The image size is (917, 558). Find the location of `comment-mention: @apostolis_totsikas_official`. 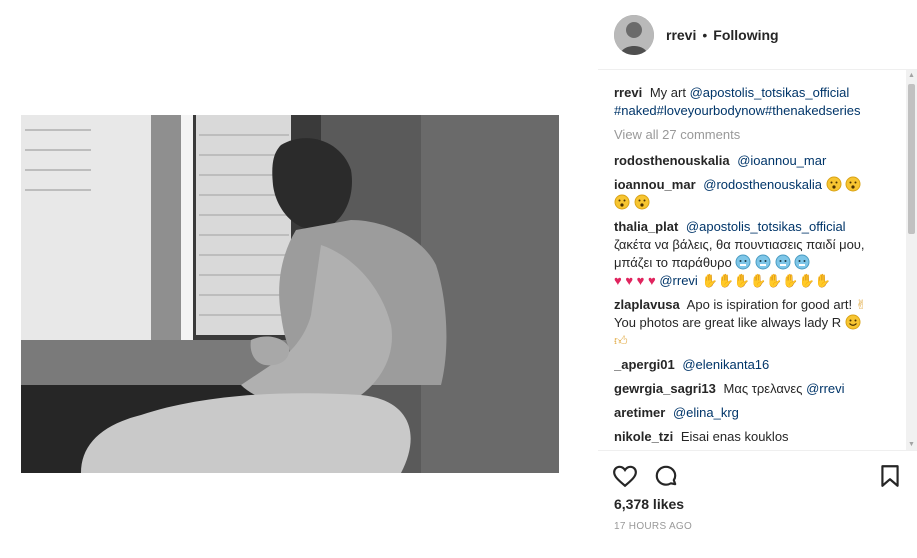

comment-mention: @apostolis_totsikas_official is located at coordinates (766, 226).